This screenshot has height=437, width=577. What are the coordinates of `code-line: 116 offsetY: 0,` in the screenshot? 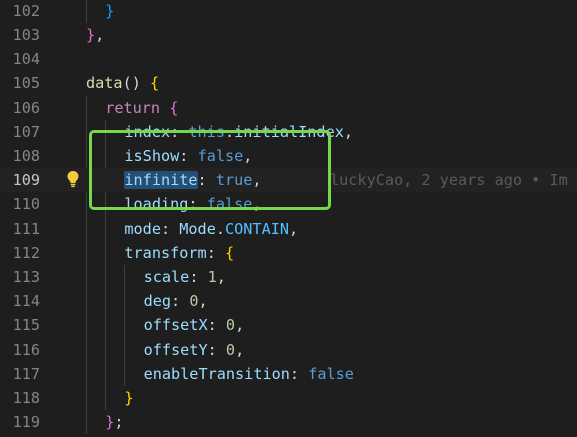 It's located at (288, 350).